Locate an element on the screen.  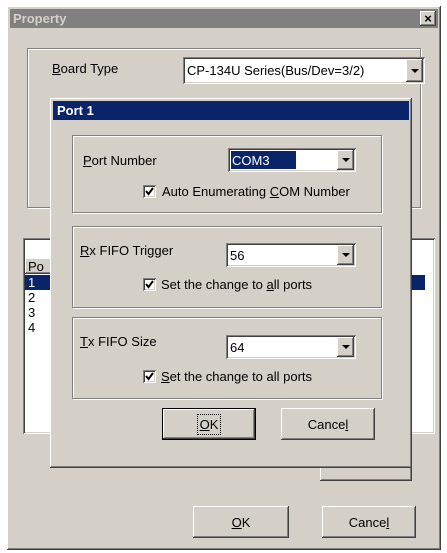
close-button: × is located at coordinates (428, 18).